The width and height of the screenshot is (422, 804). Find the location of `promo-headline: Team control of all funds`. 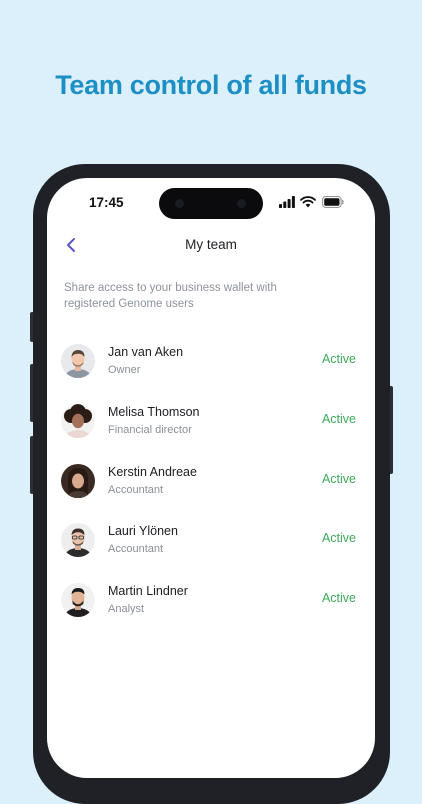

promo-headline: Team control of all funds is located at coordinates (211, 85).